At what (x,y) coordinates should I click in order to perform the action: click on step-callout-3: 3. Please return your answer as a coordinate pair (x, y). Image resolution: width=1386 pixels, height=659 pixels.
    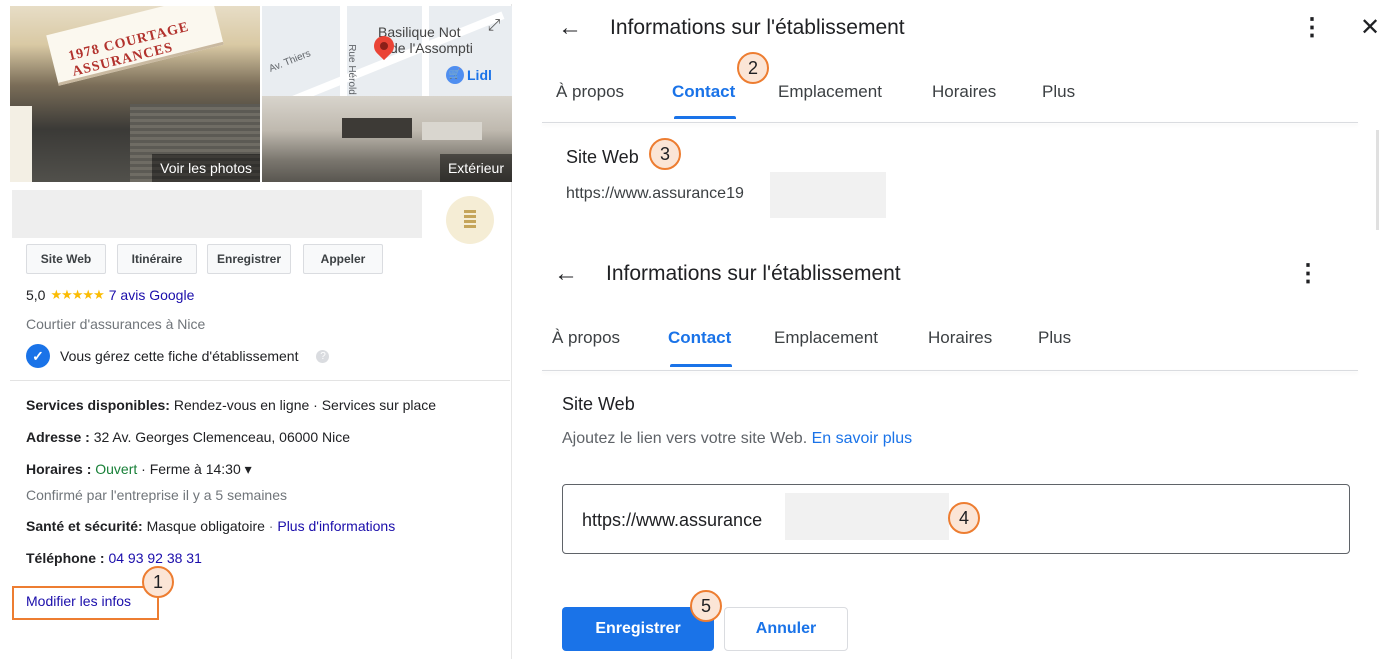
    Looking at the image, I should click on (665, 154).